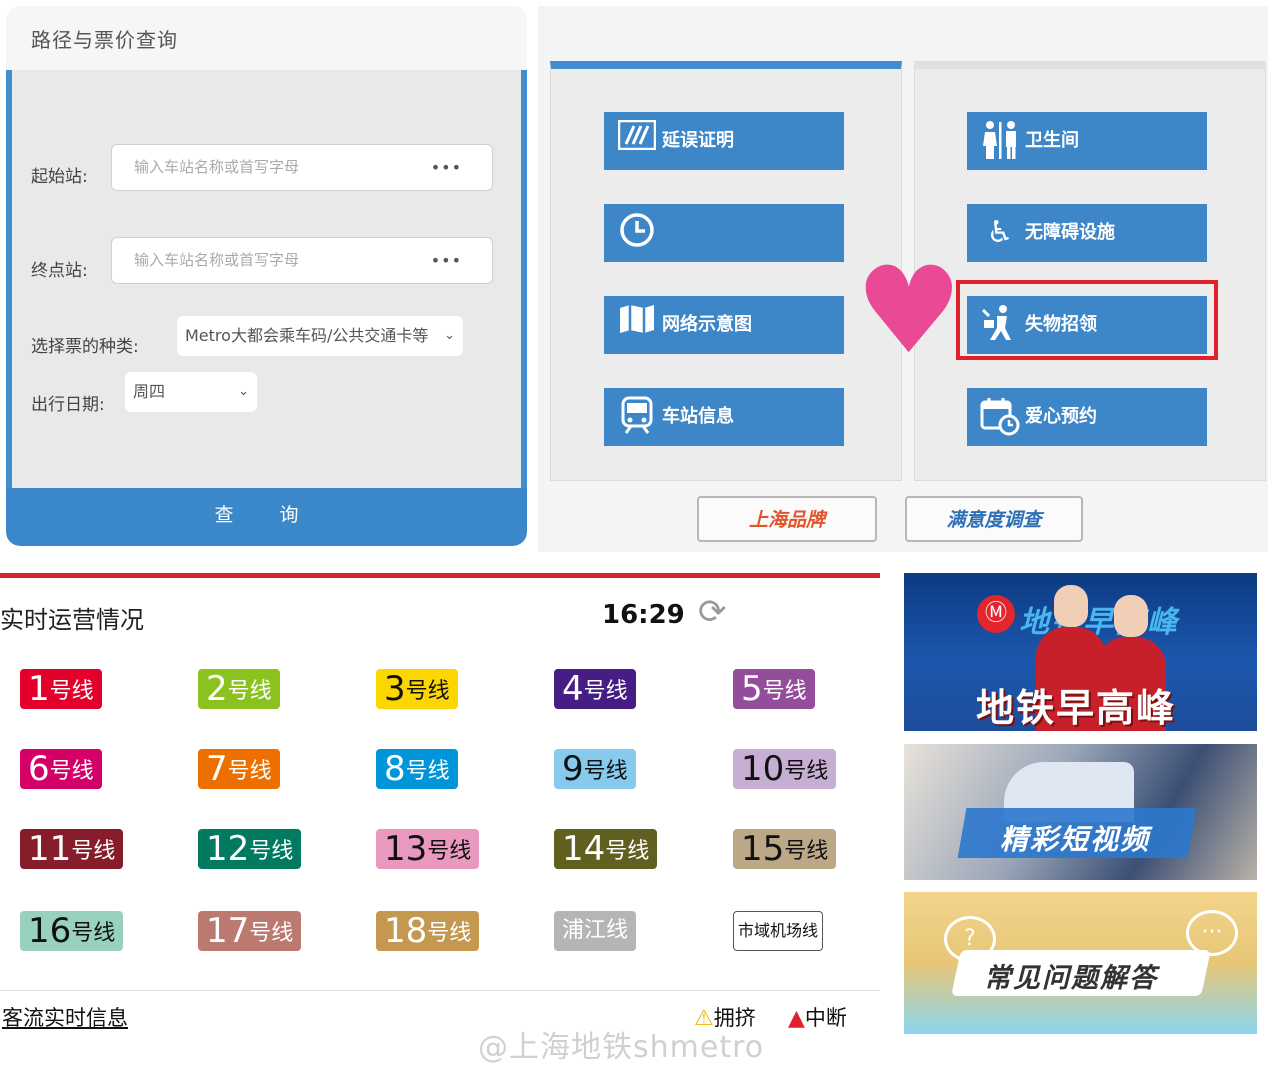  What do you see at coordinates (1052, 140) in the screenshot?
I see `restroom-label: 卫生间` at bounding box center [1052, 140].